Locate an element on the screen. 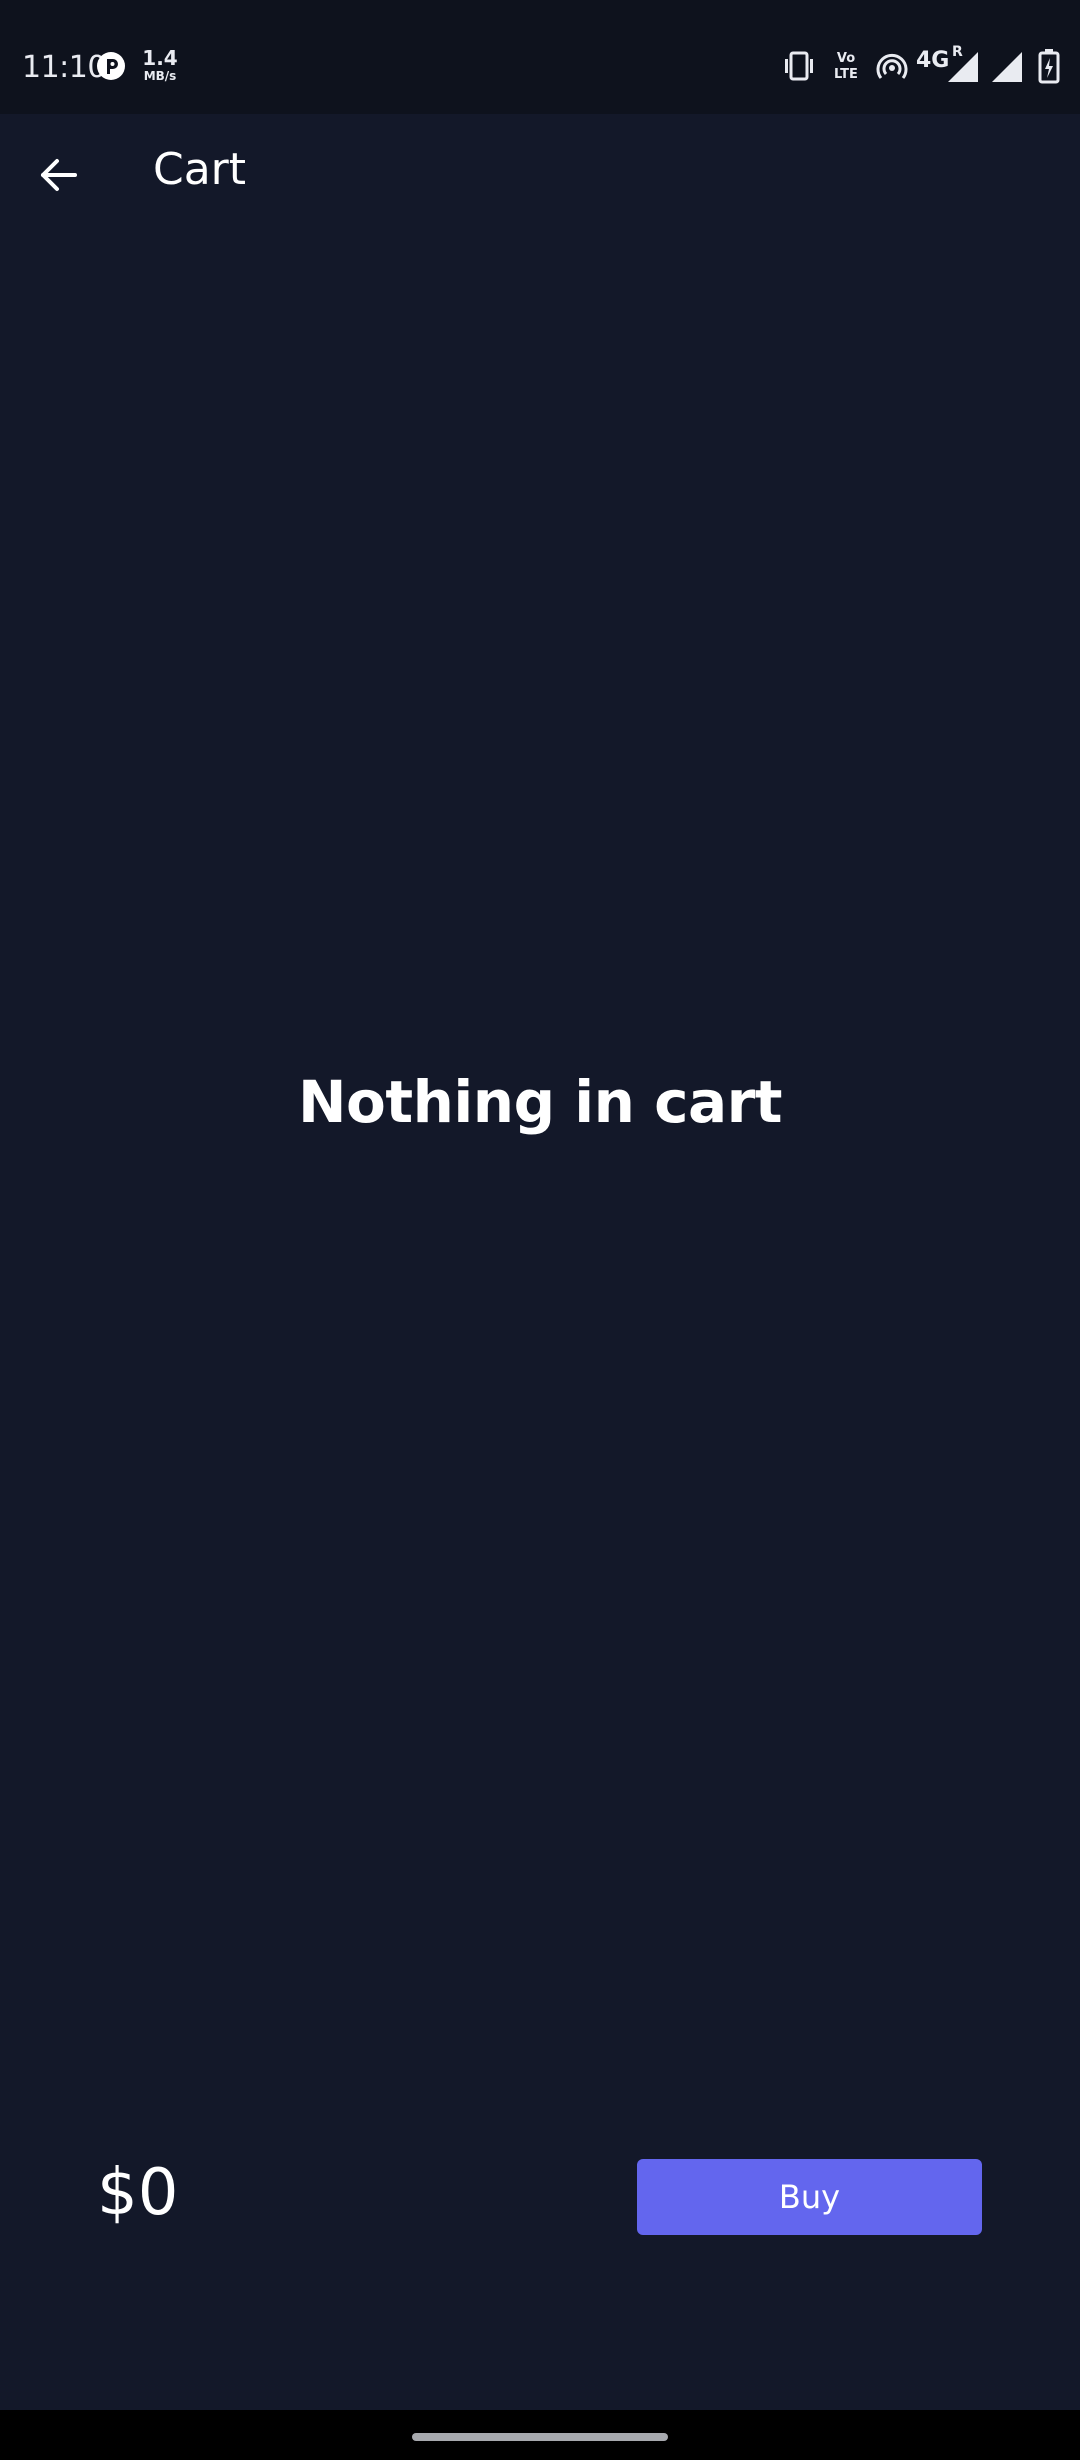 The height and width of the screenshot is (2460, 1080). vibrate-icon is located at coordinates (799, 66).